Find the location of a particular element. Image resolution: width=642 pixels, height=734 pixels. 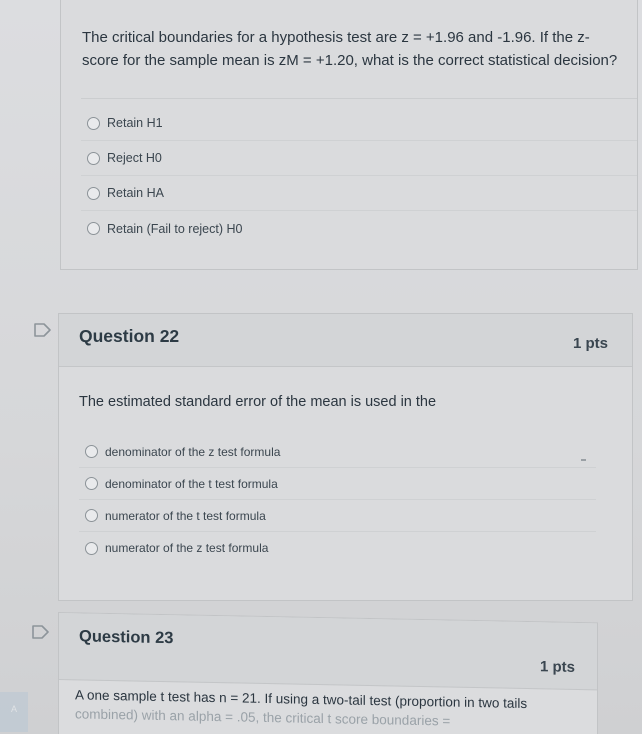

divider is located at coordinates (359, 98).